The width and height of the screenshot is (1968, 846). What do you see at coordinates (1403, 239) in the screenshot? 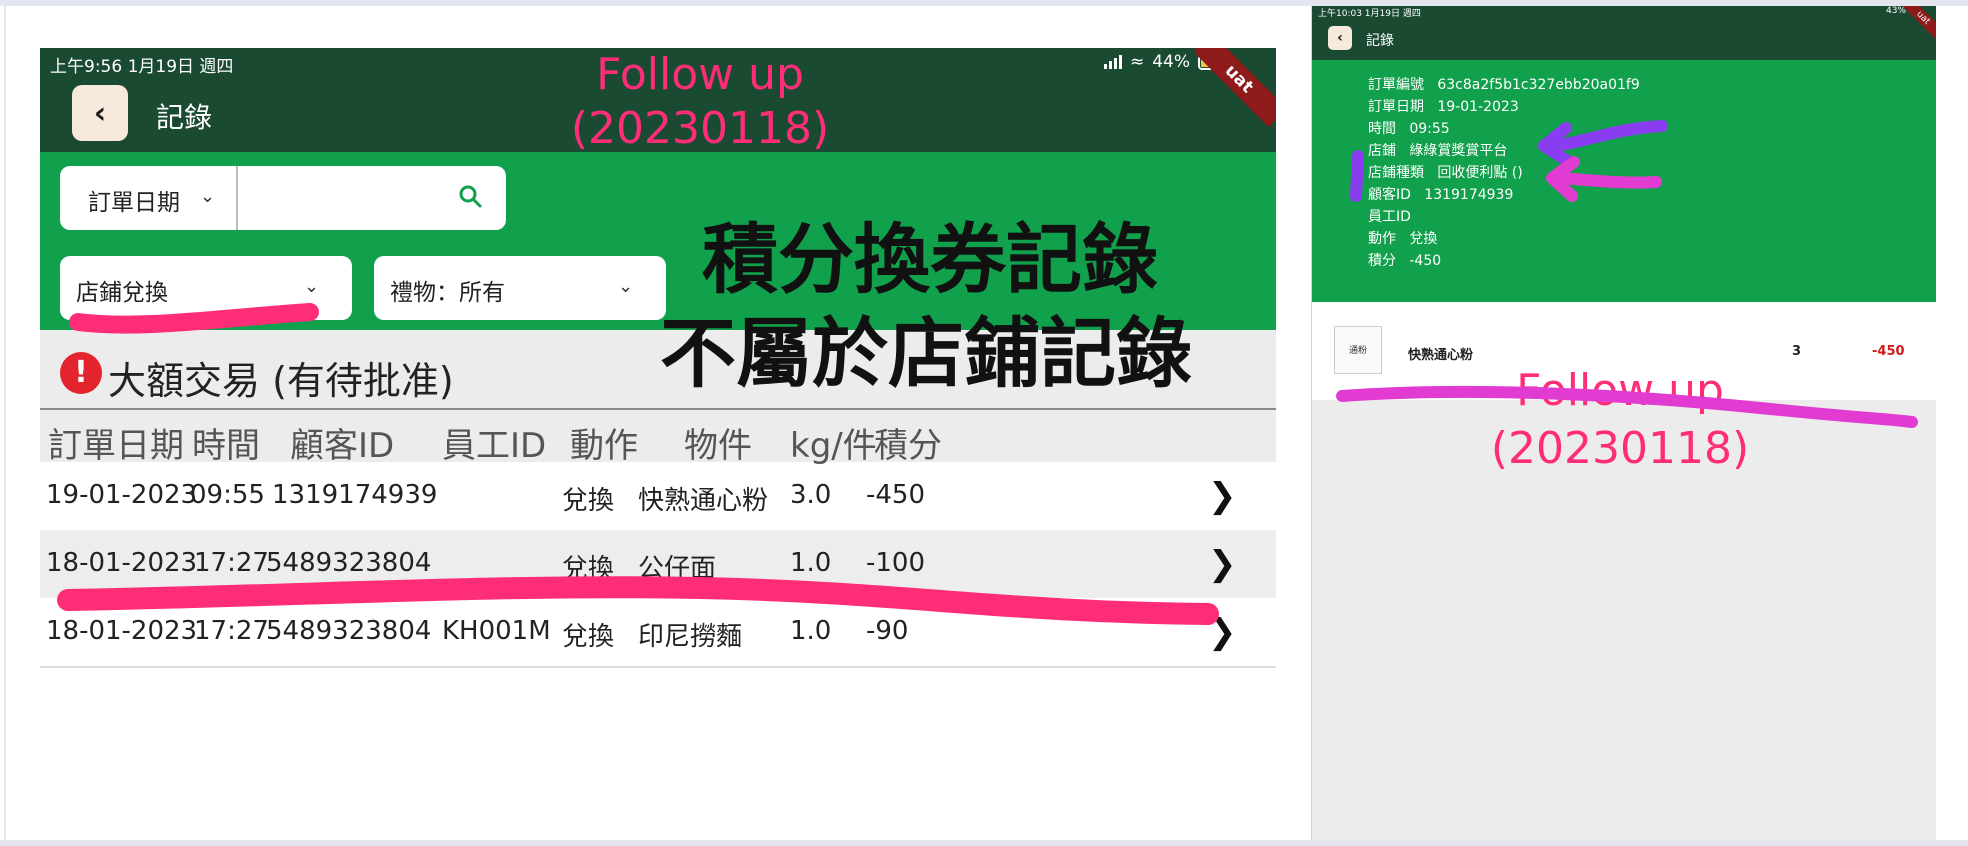
I see `detail-action: 動作 兌換` at bounding box center [1403, 239].